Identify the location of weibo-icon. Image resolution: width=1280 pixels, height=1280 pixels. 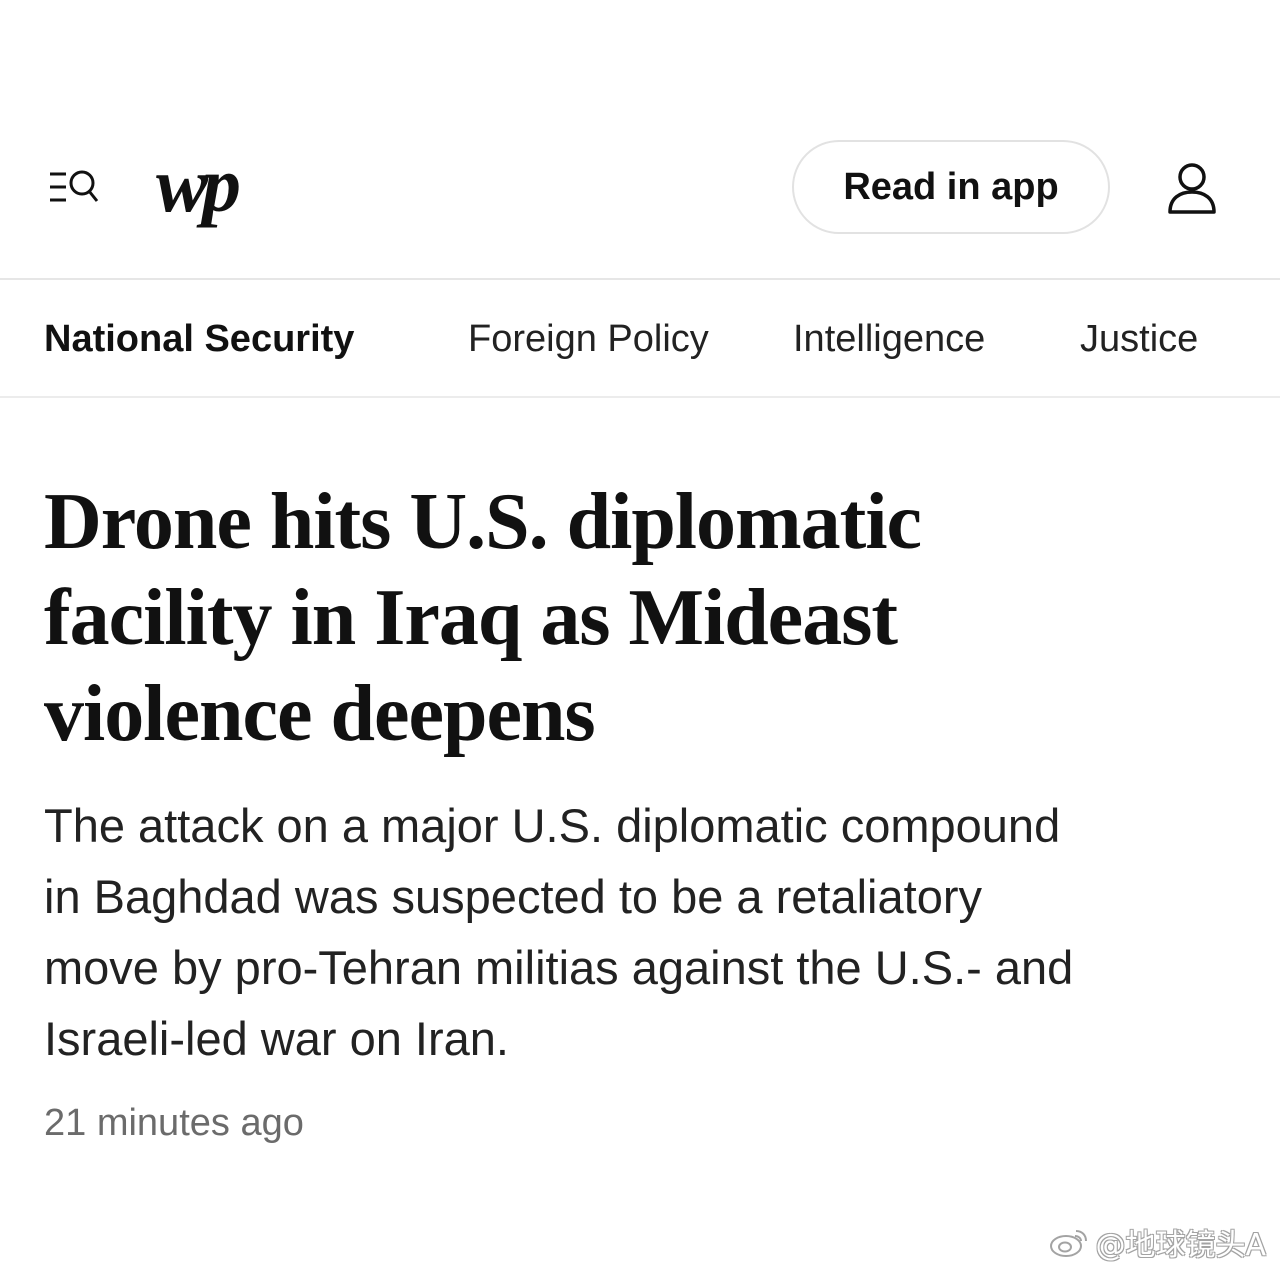
(1069, 1242).